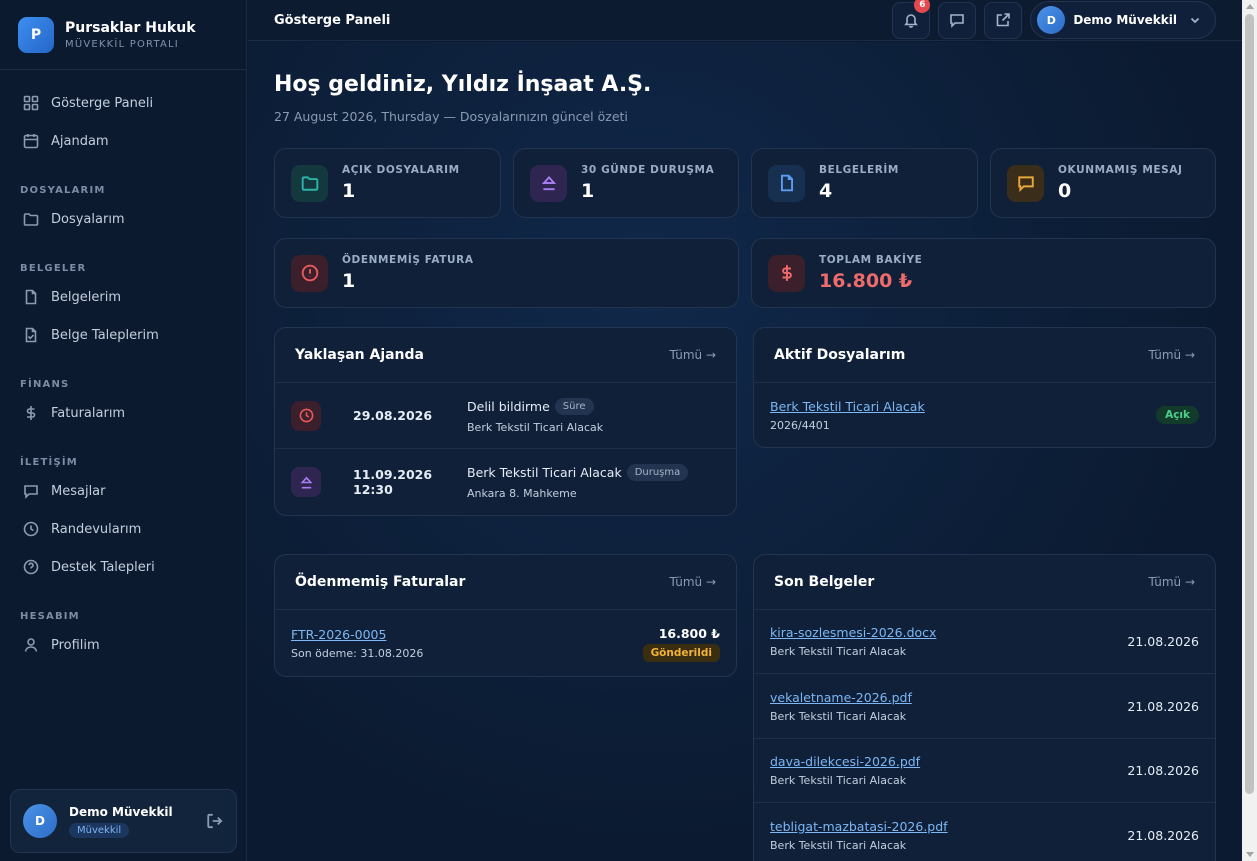 The width and height of the screenshot is (1257, 861). Describe the element at coordinates (864, 183) in the screenshot. I see `stat-documents: BELGELERİM 4` at that location.